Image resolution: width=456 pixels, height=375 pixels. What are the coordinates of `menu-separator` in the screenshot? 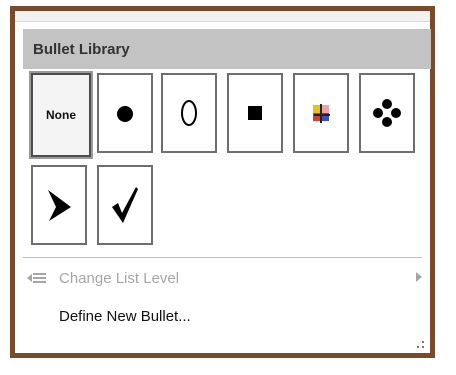 It's located at (222, 257).